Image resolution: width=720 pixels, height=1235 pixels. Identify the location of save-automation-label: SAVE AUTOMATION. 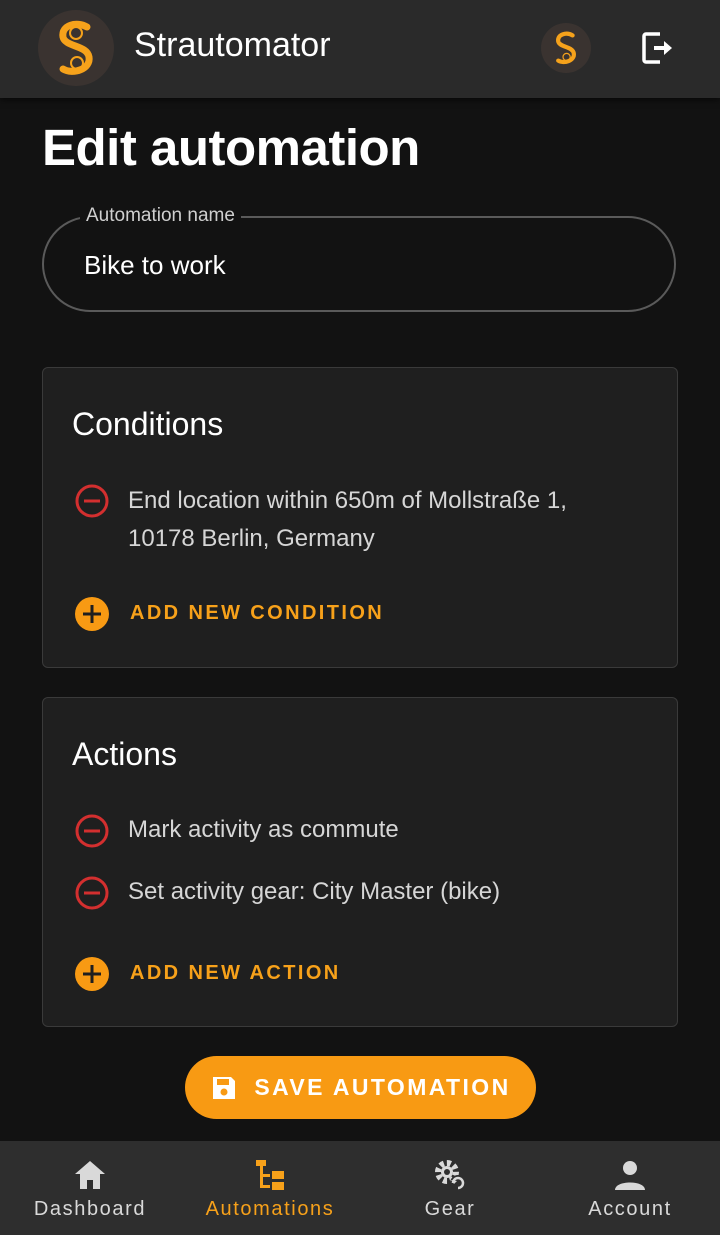
(382, 1087).